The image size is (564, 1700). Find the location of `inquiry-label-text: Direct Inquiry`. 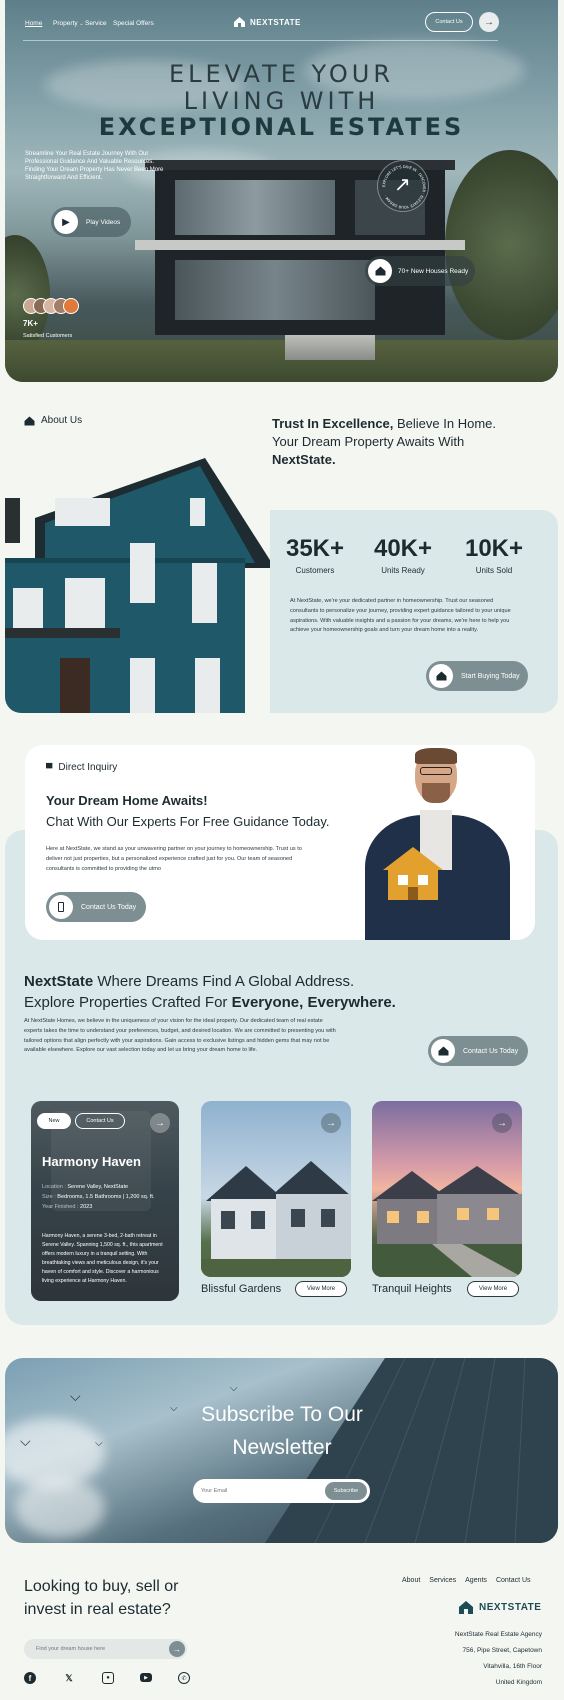

inquiry-label-text: Direct Inquiry is located at coordinates (88, 767).